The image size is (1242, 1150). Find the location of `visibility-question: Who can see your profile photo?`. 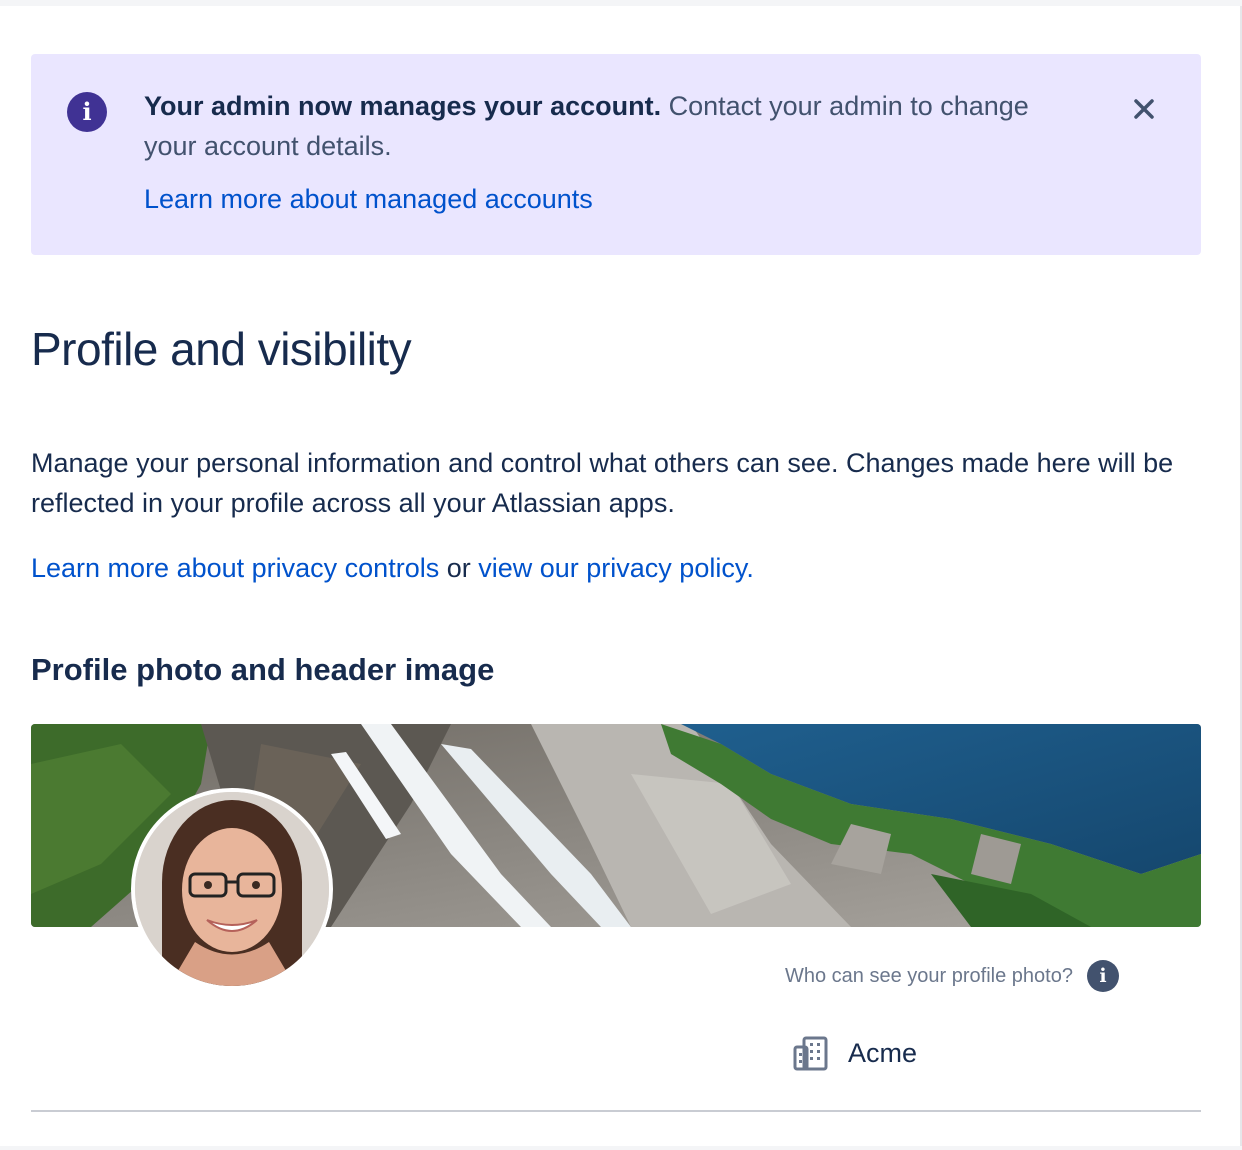

visibility-question: Who can see your profile photo? is located at coordinates (929, 975).